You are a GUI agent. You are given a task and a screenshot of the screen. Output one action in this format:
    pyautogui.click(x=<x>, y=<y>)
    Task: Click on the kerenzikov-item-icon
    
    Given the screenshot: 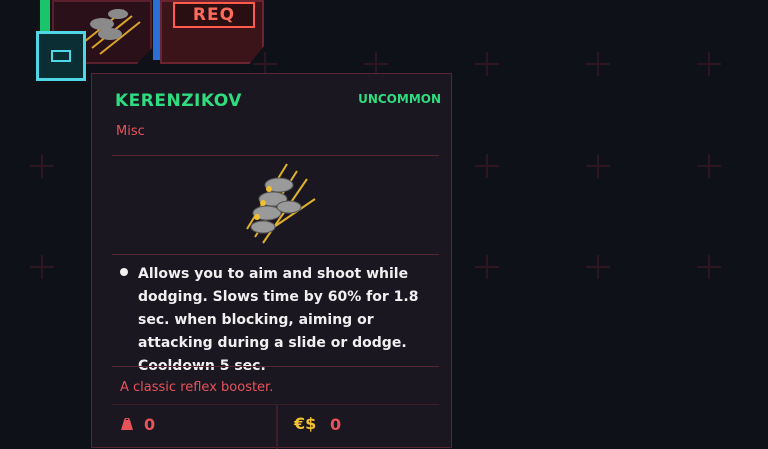 What is the action you would take?
    pyautogui.click(x=281, y=203)
    